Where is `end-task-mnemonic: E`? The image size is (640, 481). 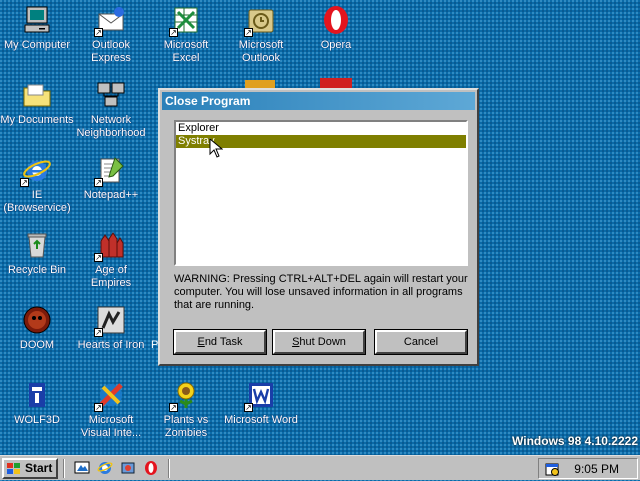 end-task-mnemonic: E is located at coordinates (201, 342).